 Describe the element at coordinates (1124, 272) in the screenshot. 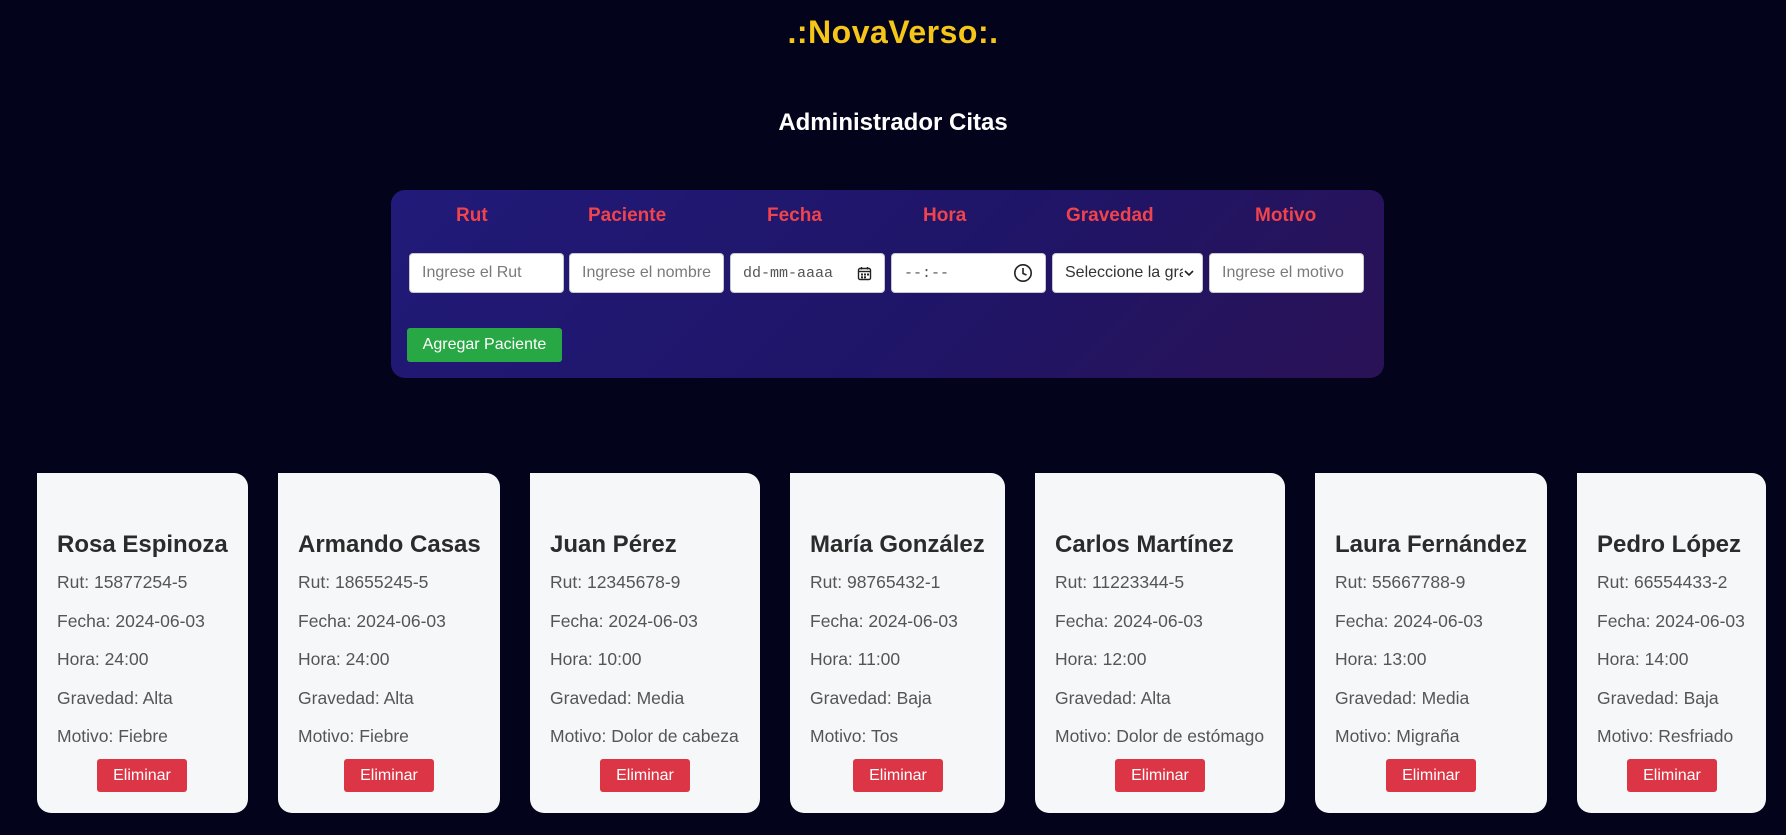

I see `gravedad-selected-value: Seleccione la gravedad` at that location.